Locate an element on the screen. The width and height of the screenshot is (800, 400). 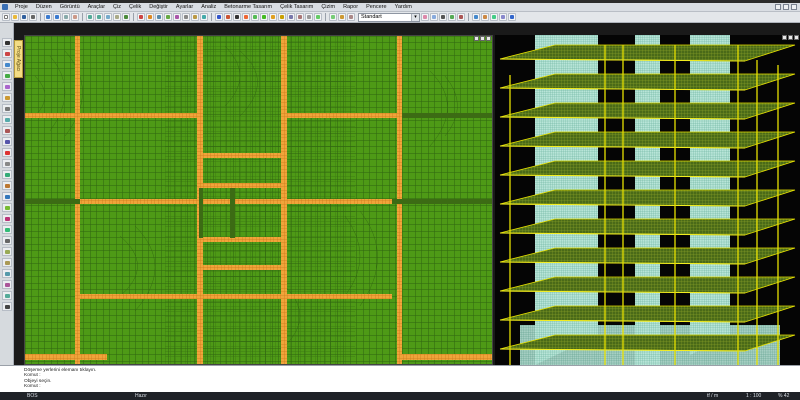
column-tool-icon is located at coordinates (141, 17).